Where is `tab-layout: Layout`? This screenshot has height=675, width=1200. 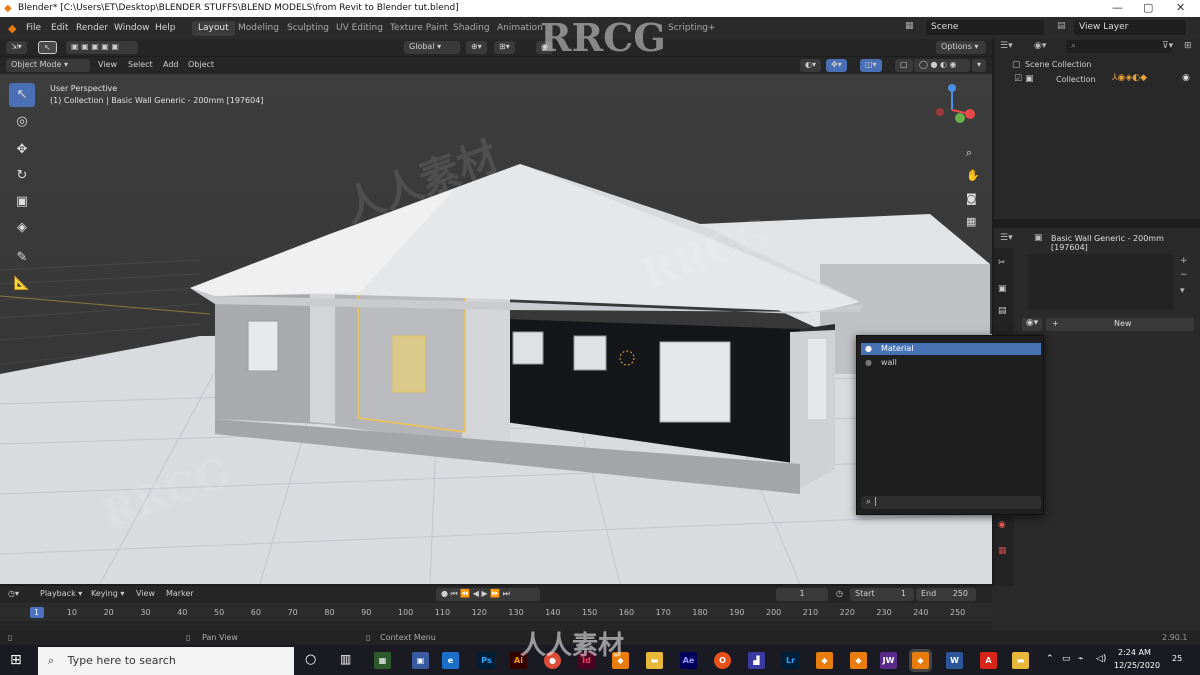 tab-layout: Layout is located at coordinates (213, 28).